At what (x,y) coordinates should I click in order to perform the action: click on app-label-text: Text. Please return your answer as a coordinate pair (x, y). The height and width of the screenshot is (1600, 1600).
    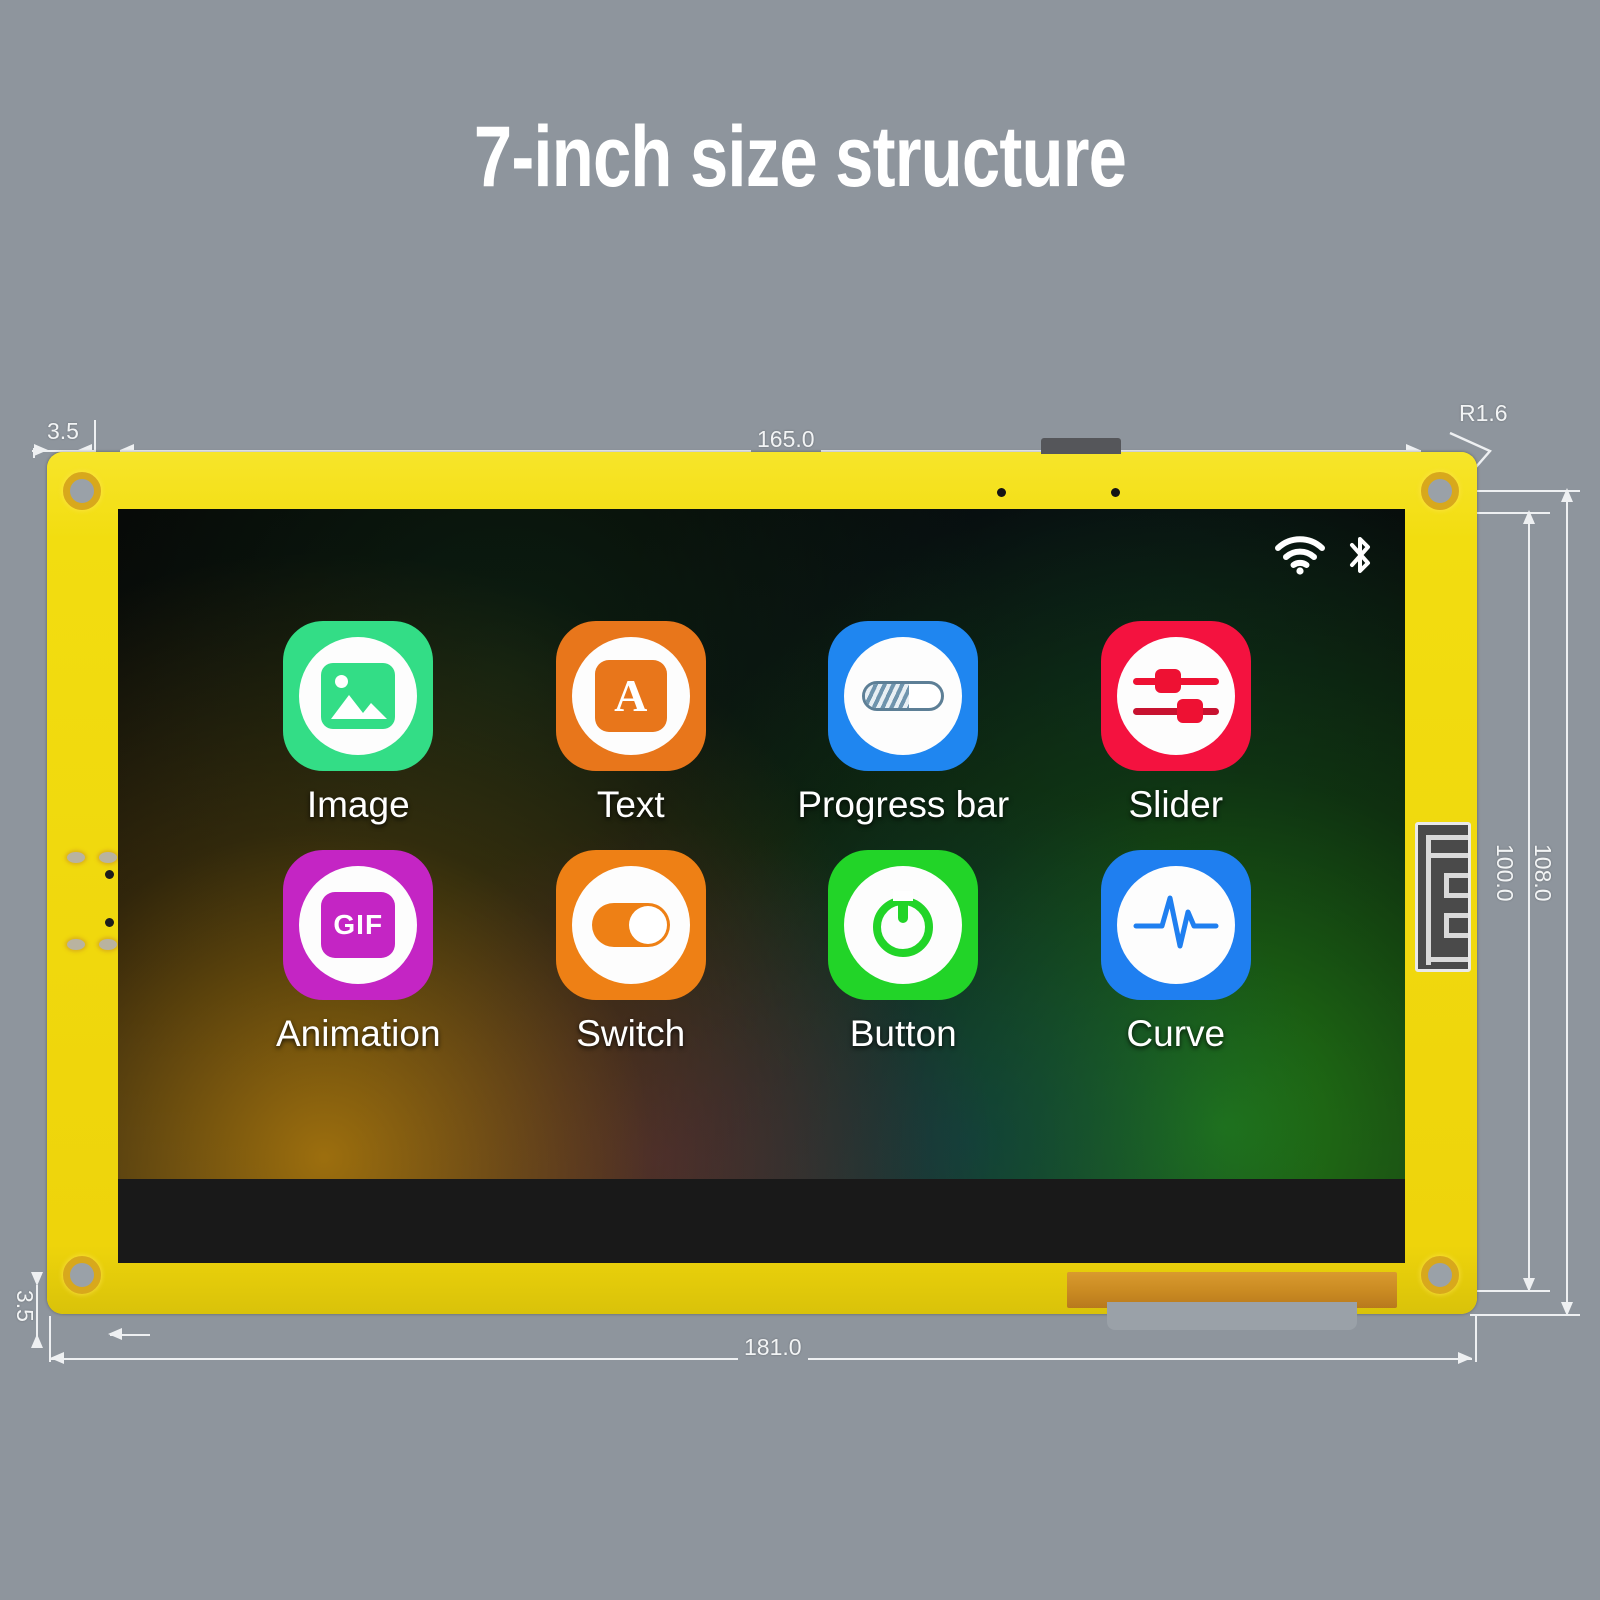
    Looking at the image, I should click on (630, 804).